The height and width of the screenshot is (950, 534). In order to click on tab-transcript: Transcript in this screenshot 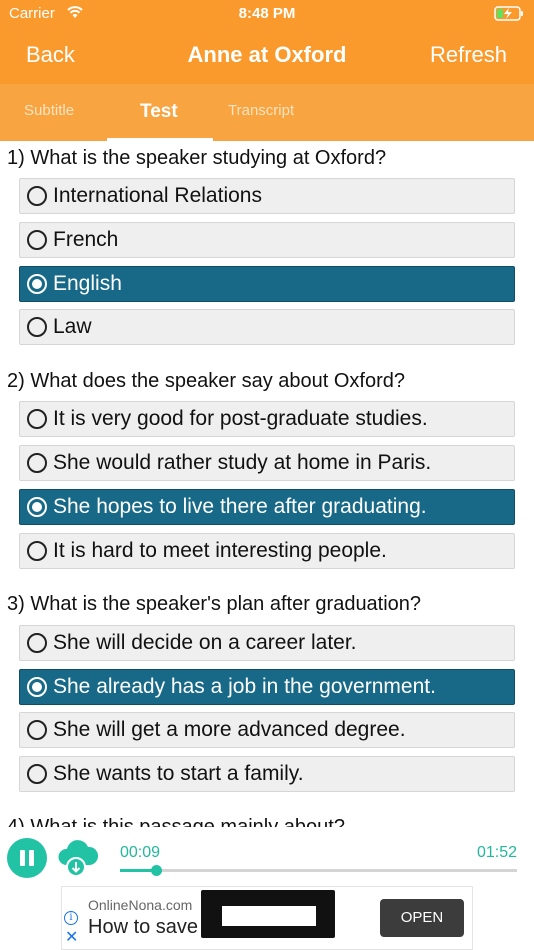, I will do `click(261, 110)`.